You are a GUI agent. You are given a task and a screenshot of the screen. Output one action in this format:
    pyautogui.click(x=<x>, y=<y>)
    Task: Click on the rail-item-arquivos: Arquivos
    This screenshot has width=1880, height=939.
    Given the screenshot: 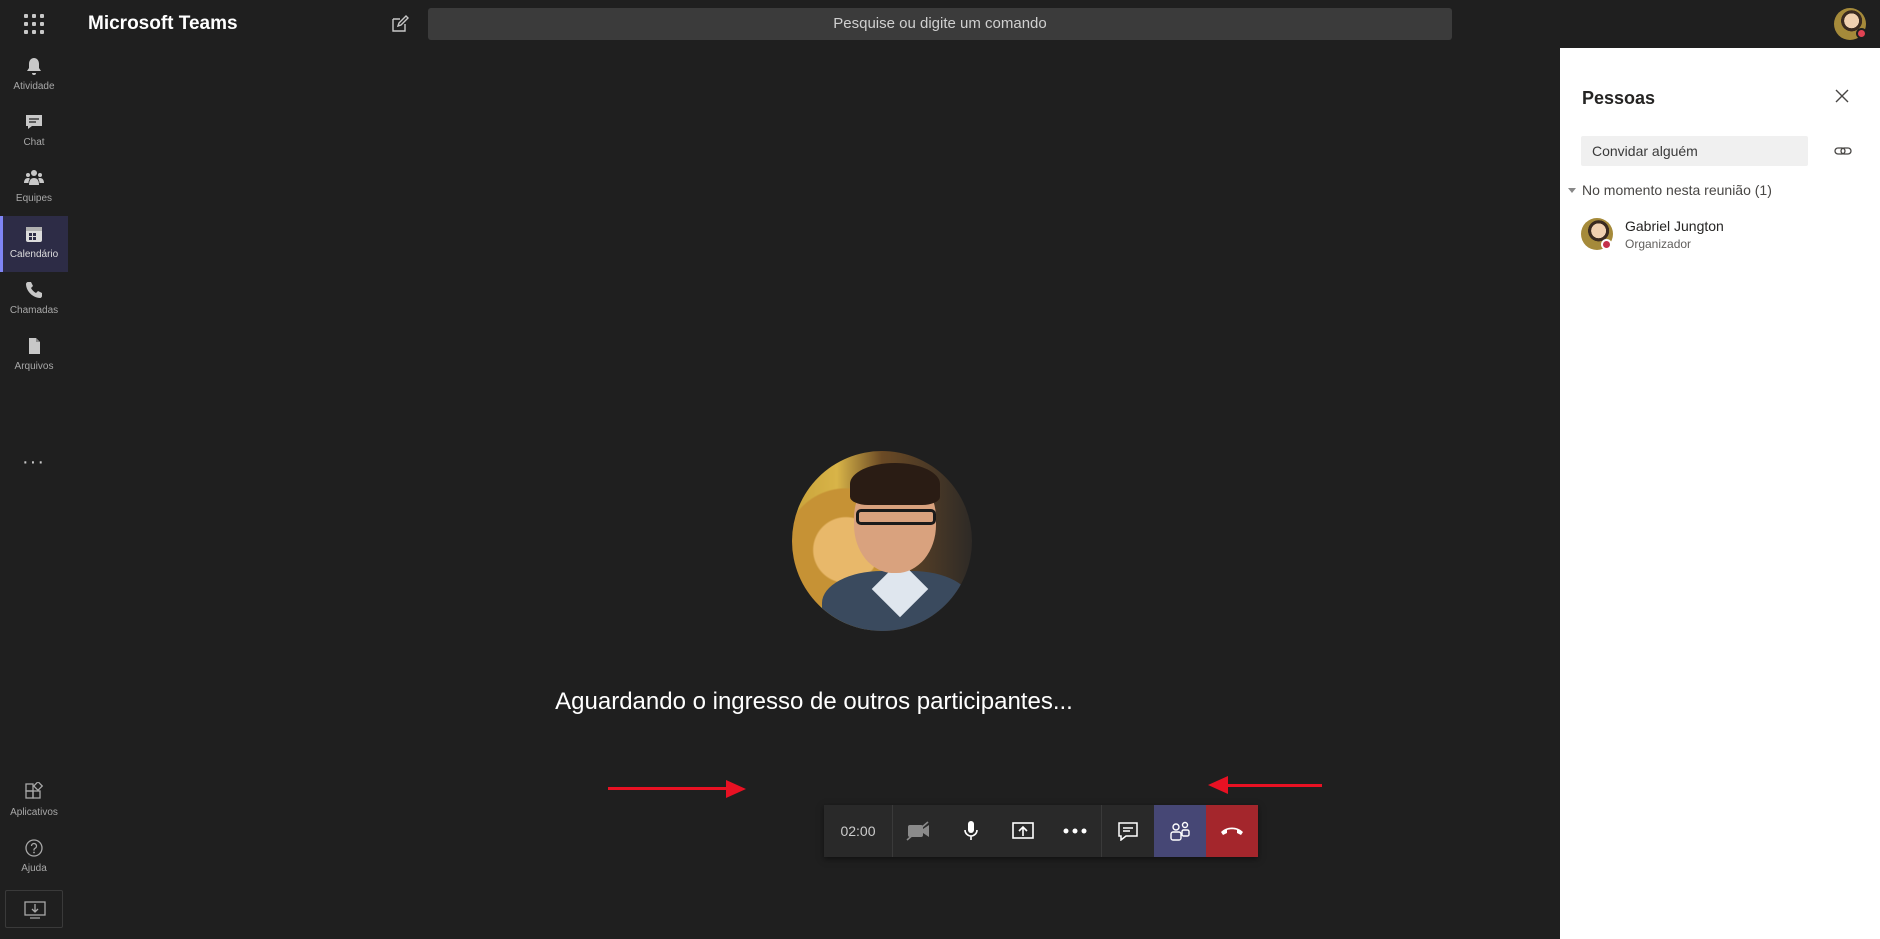 What is the action you would take?
    pyautogui.click(x=34, y=356)
    